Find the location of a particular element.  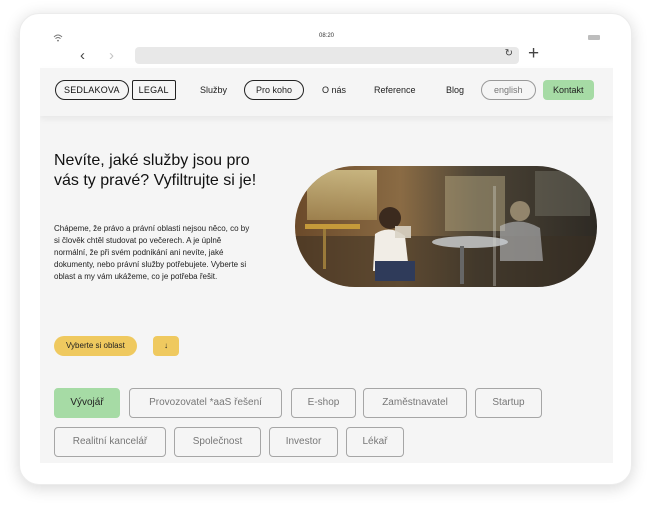

filter-tag-investor: Investor is located at coordinates (303, 442).